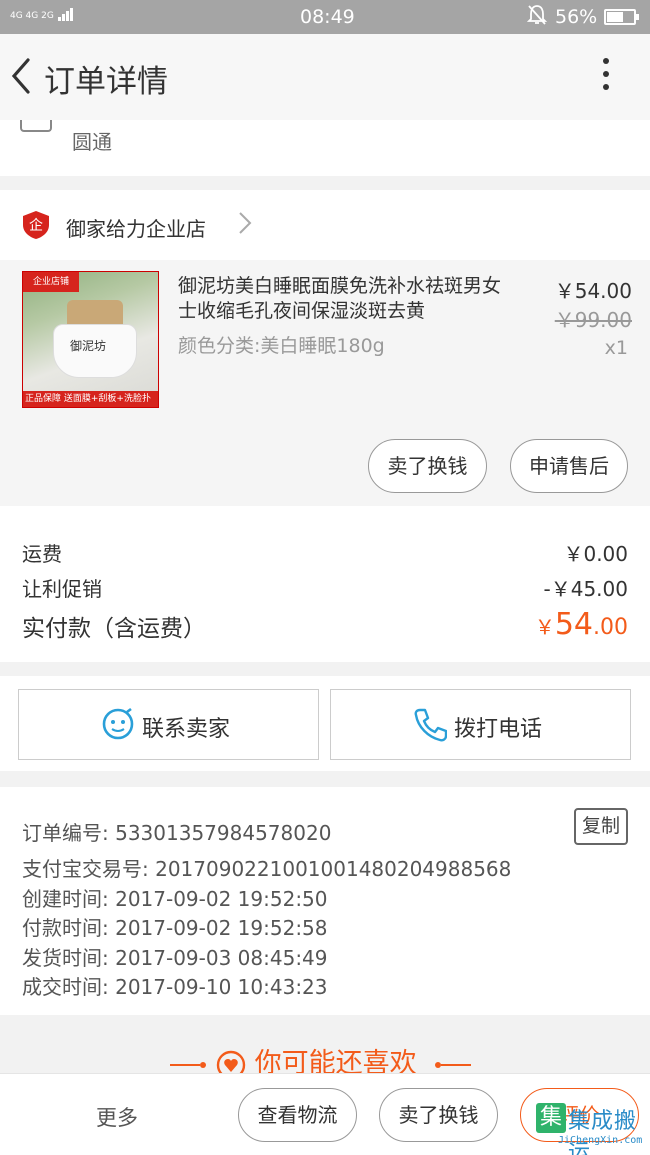 Image resolution: width=650 pixels, height=1155 pixels. I want to click on product-image: 企业店铺 御泥坊 正品保障 送面膜+刮板+洗脸扑, so click(90, 339).